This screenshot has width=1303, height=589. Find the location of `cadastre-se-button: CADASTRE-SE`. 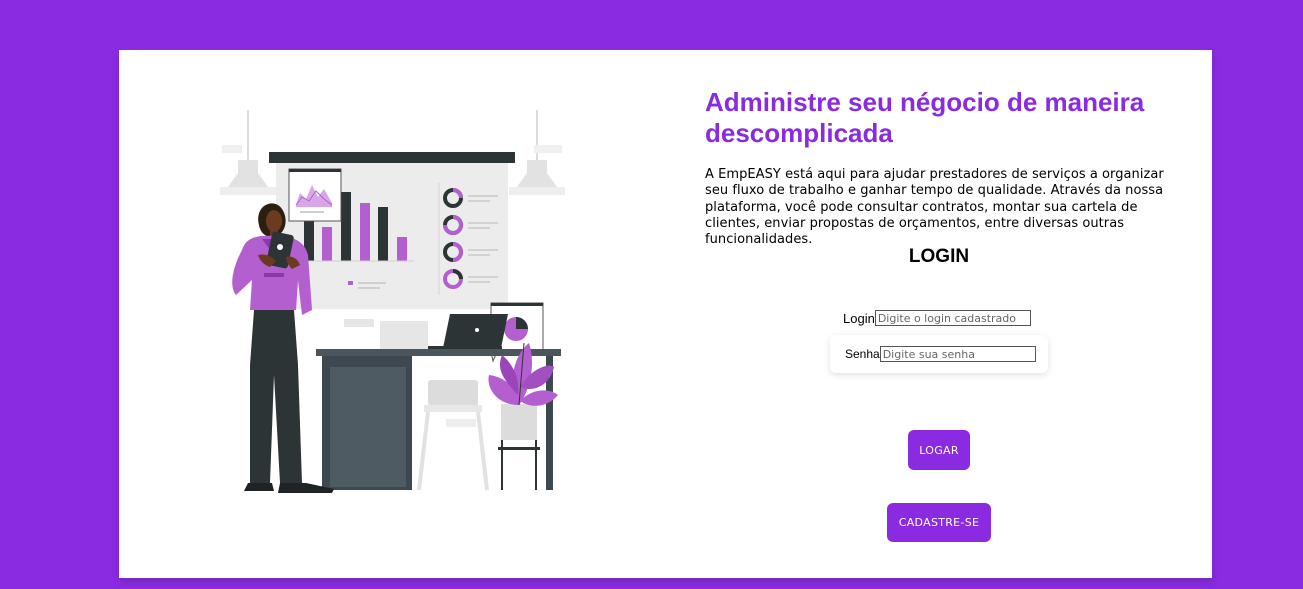

cadastre-se-button: CADASTRE-SE is located at coordinates (939, 522).